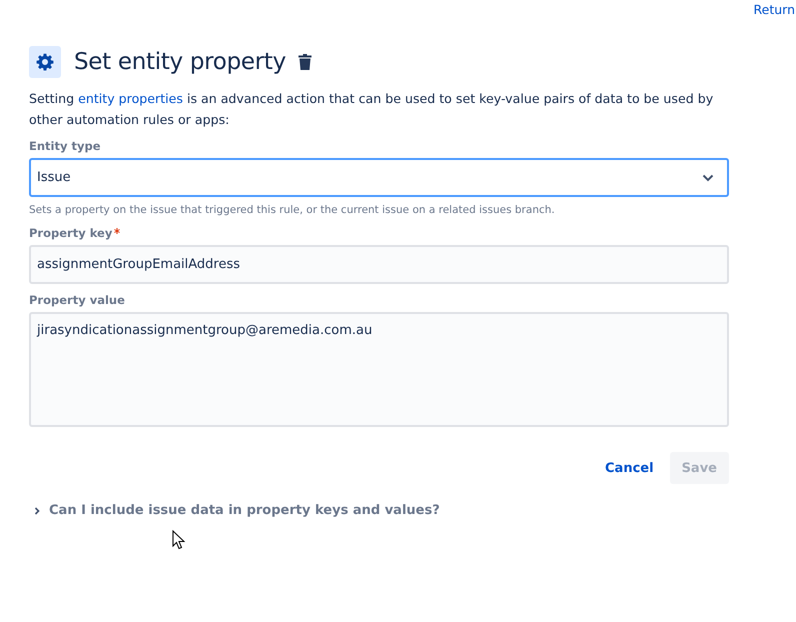 This screenshot has width=796, height=622. Describe the element at coordinates (37, 510) in the screenshot. I see `chevron-icon` at that location.